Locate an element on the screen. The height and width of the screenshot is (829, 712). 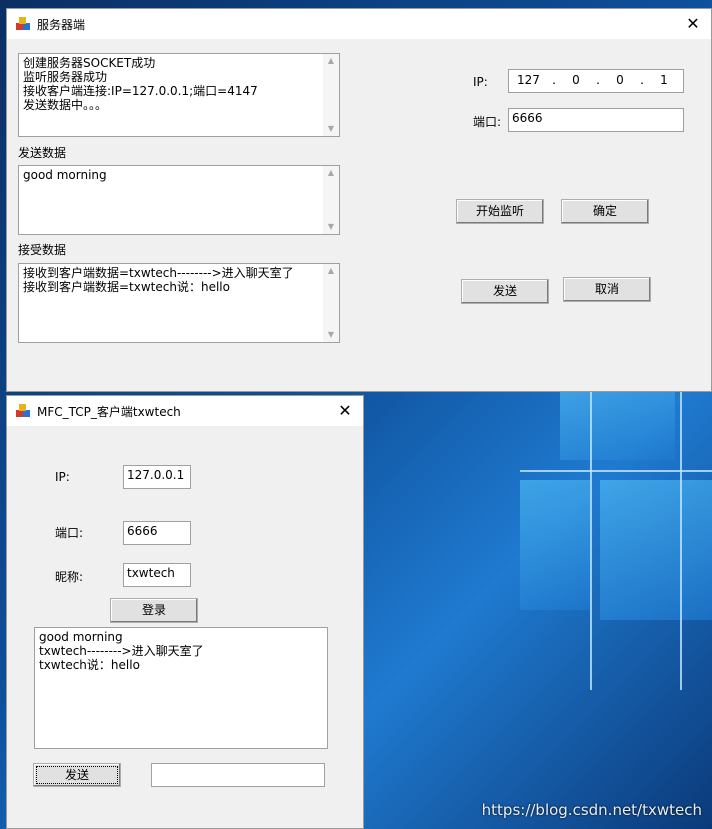
recv-line: 接收到客户端数据=txwtech说：hello is located at coordinates (126, 287).